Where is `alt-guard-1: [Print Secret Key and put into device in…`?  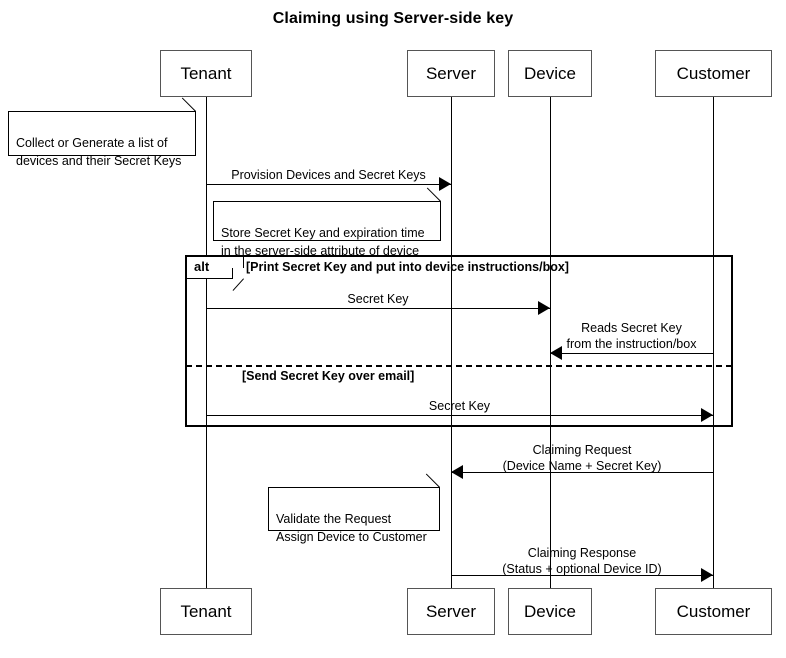
alt-guard-1: [Print Secret Key and put into device in… is located at coordinates (407, 267).